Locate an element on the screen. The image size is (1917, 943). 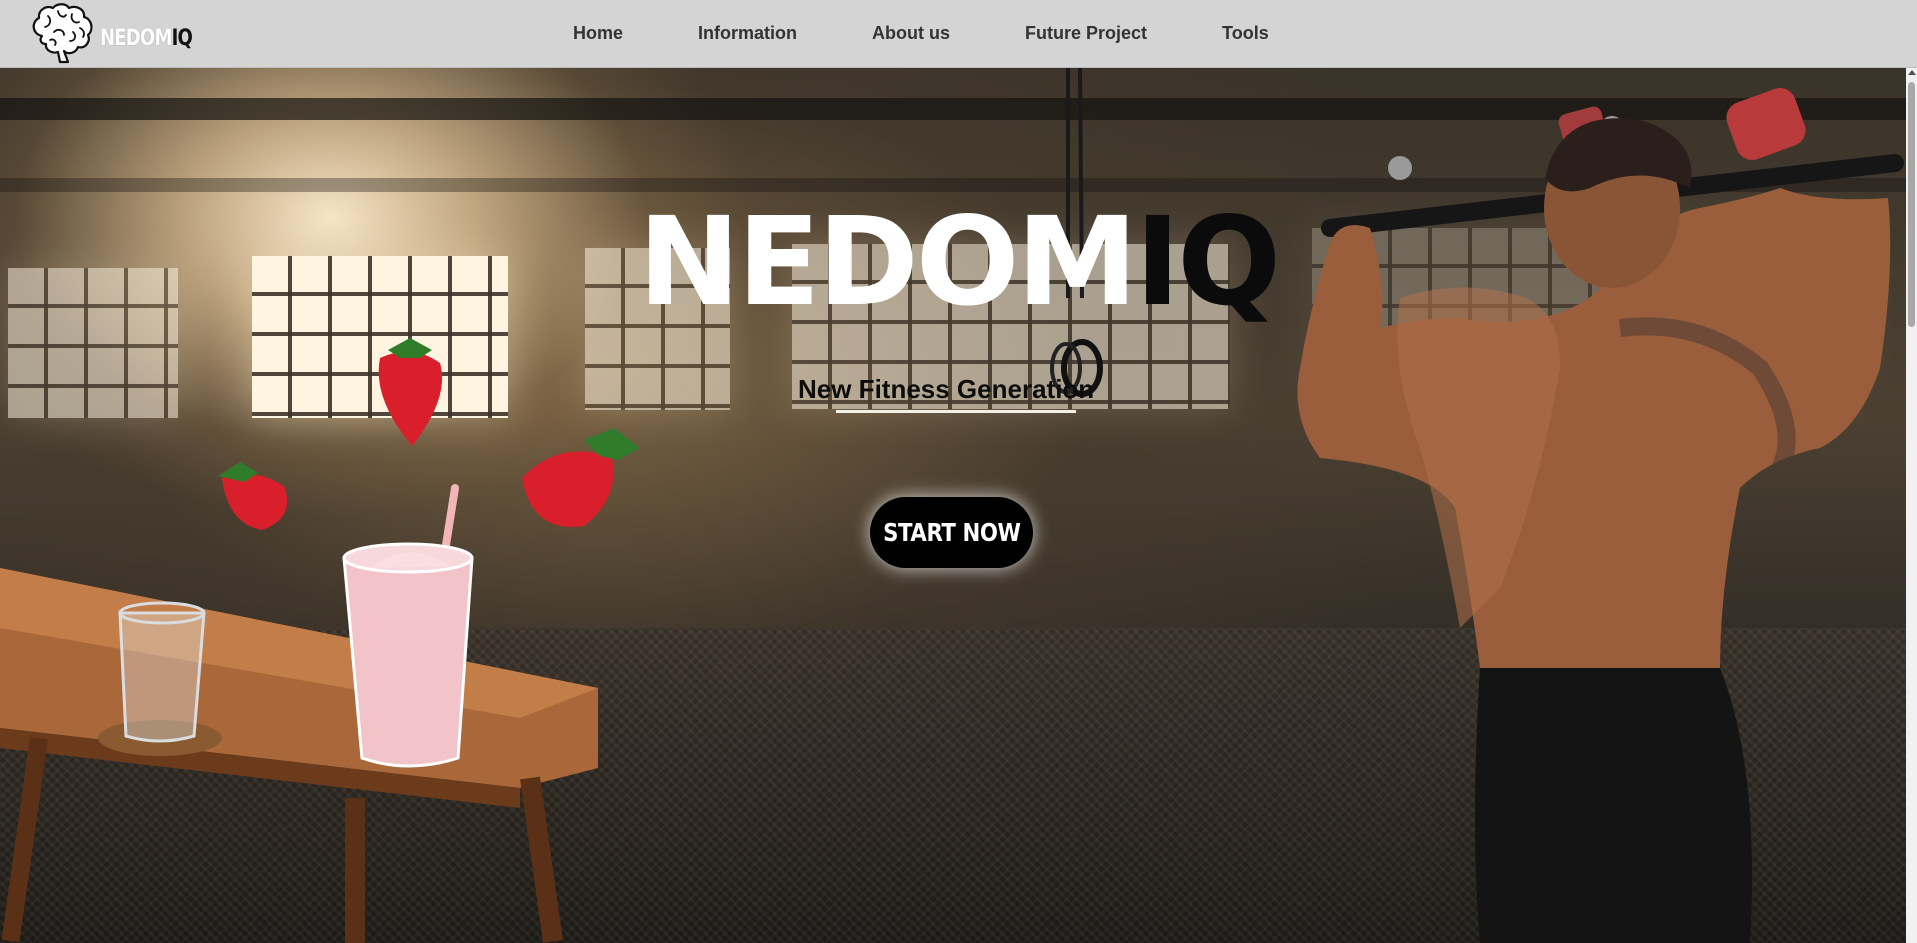
nav-information: Information is located at coordinates (747, 33).